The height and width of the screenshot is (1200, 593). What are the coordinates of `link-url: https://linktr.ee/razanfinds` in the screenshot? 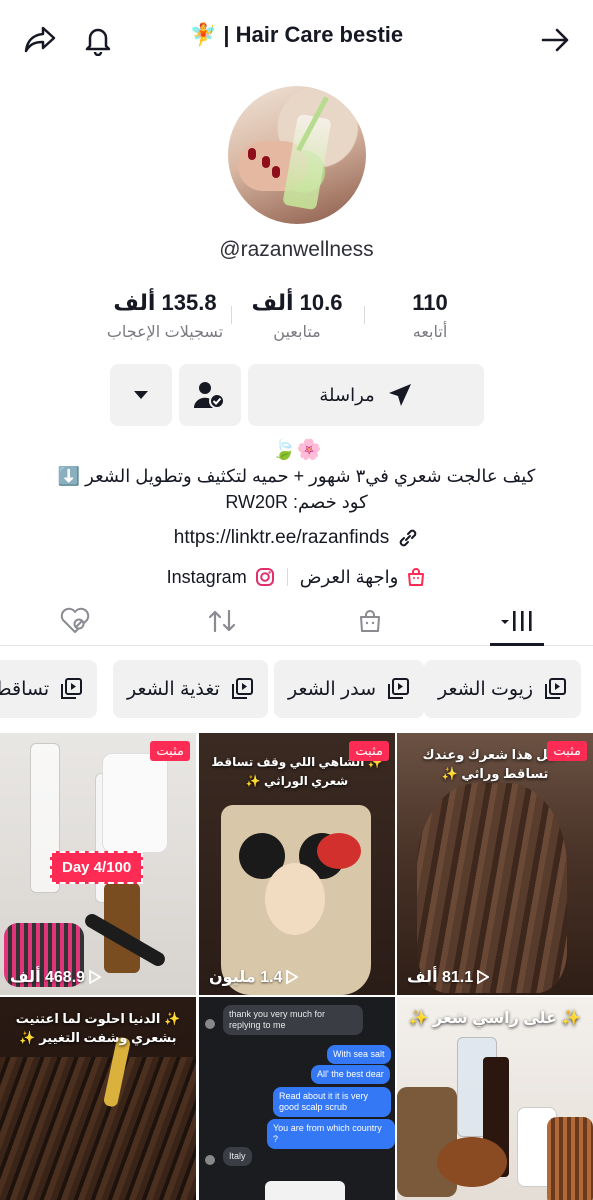 It's located at (281, 537).